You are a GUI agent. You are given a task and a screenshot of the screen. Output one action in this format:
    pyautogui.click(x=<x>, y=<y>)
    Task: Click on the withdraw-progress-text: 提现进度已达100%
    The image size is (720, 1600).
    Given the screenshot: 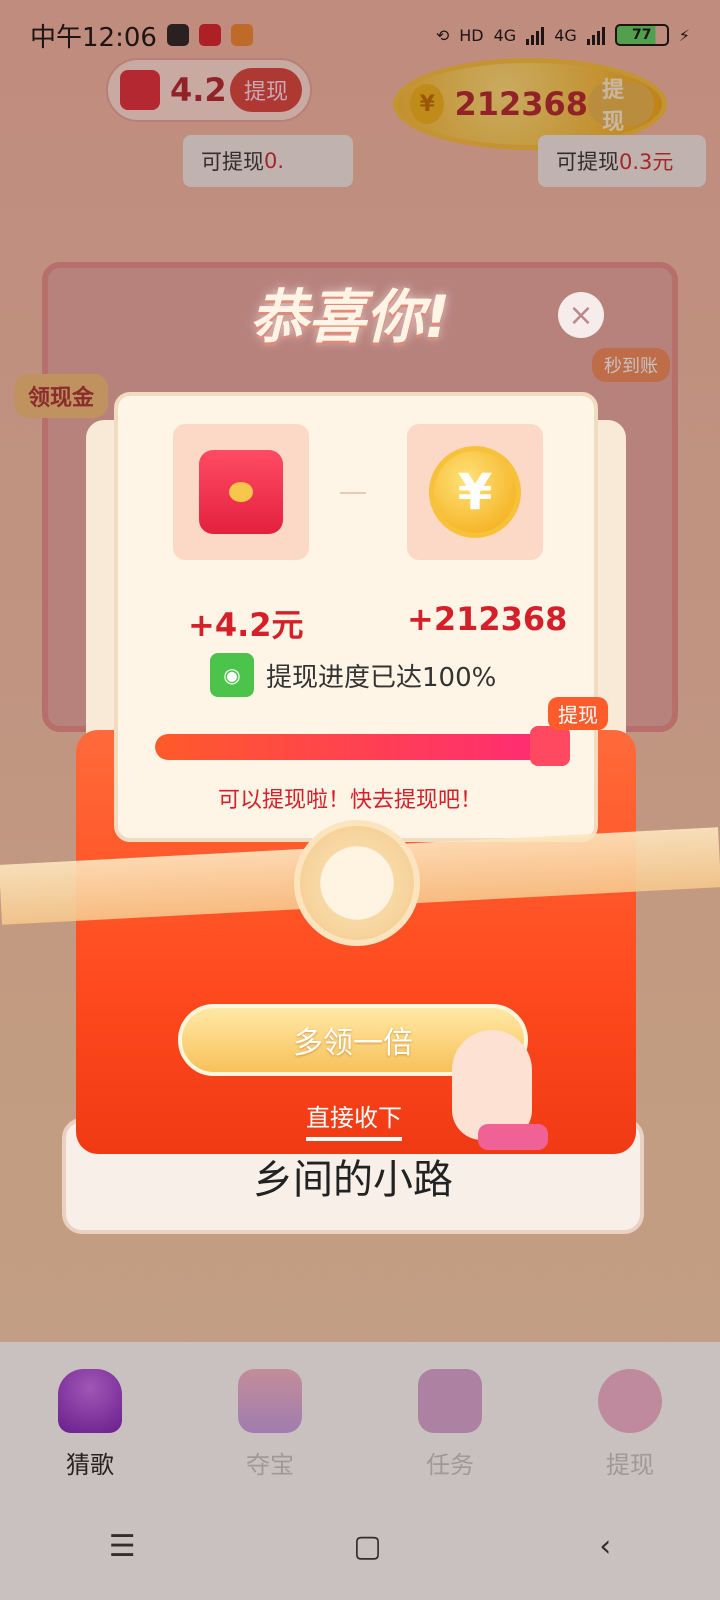 What is the action you would take?
    pyautogui.click(x=381, y=677)
    